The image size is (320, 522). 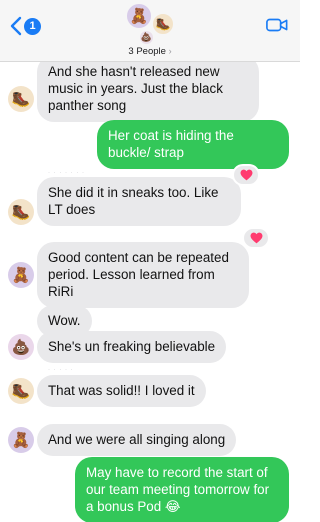 What do you see at coordinates (16, 26) in the screenshot?
I see `chevron-left-icon` at bounding box center [16, 26].